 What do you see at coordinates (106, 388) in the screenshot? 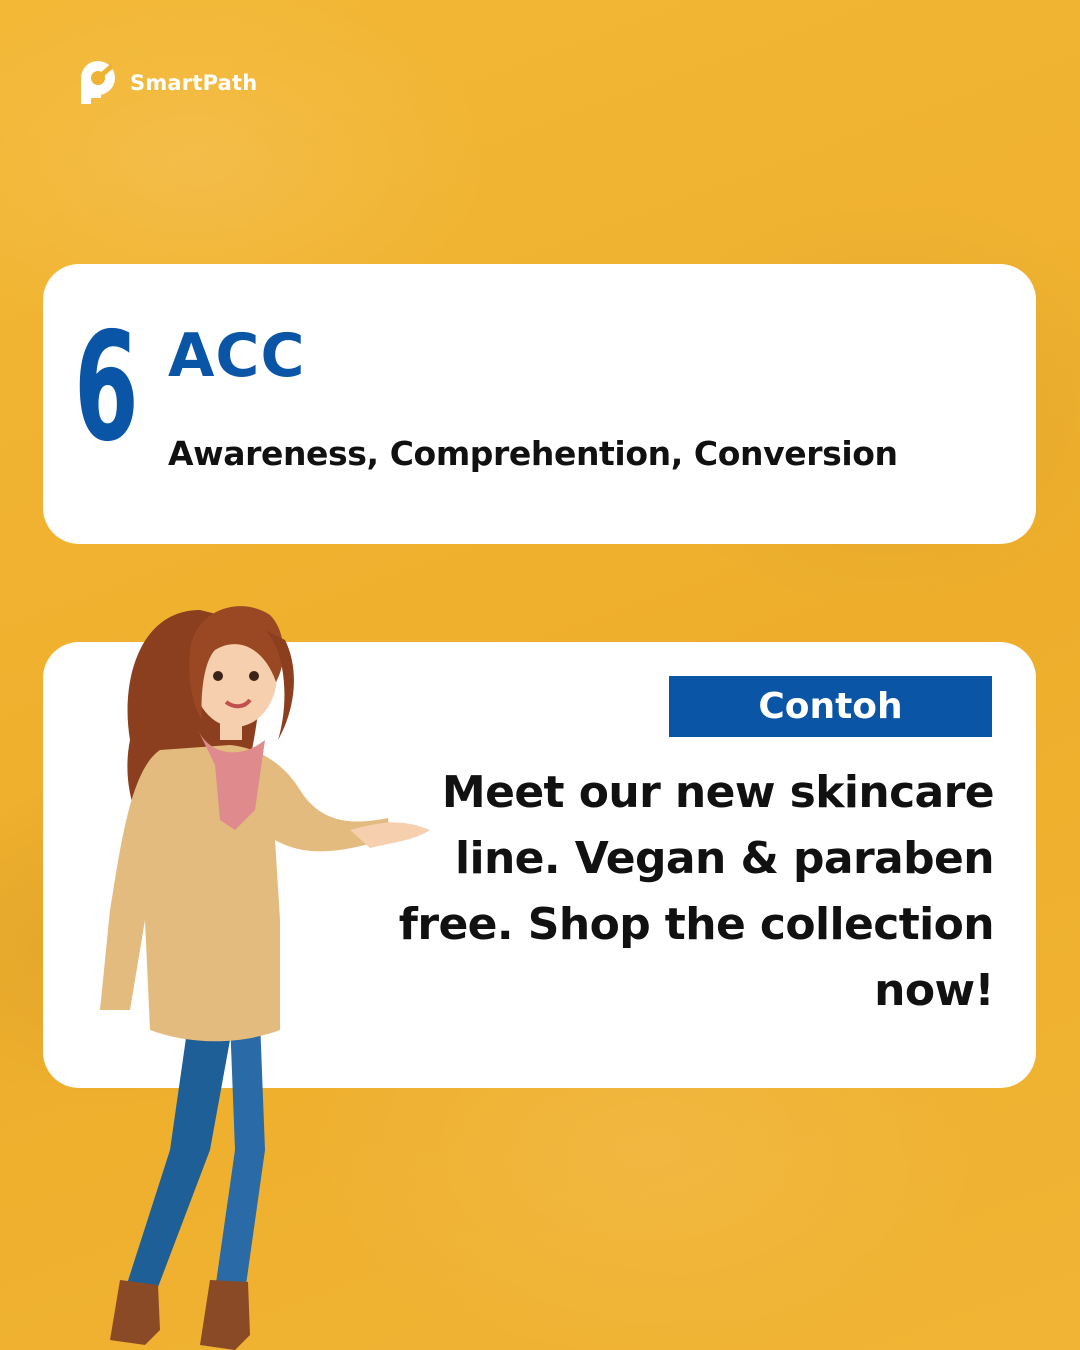
I see `slide-number: 6` at bounding box center [106, 388].